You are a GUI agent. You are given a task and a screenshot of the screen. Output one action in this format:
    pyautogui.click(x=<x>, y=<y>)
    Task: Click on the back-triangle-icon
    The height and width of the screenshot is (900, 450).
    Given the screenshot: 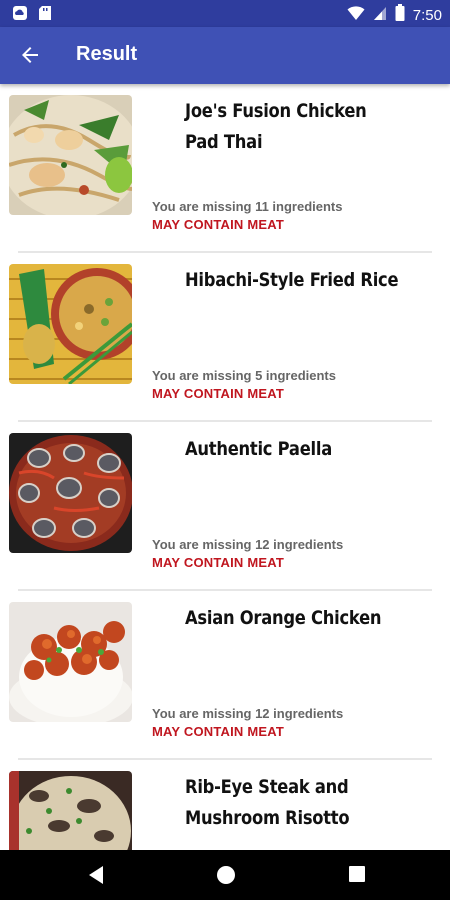 What is the action you would take?
    pyautogui.click(x=96, y=877)
    